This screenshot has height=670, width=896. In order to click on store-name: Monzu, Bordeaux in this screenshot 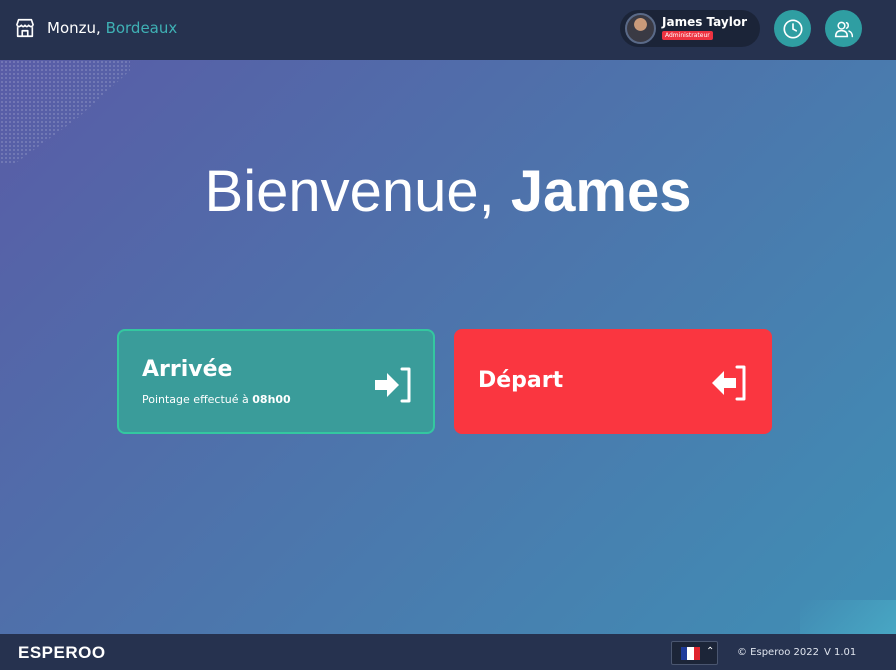, I will do `click(112, 28)`.